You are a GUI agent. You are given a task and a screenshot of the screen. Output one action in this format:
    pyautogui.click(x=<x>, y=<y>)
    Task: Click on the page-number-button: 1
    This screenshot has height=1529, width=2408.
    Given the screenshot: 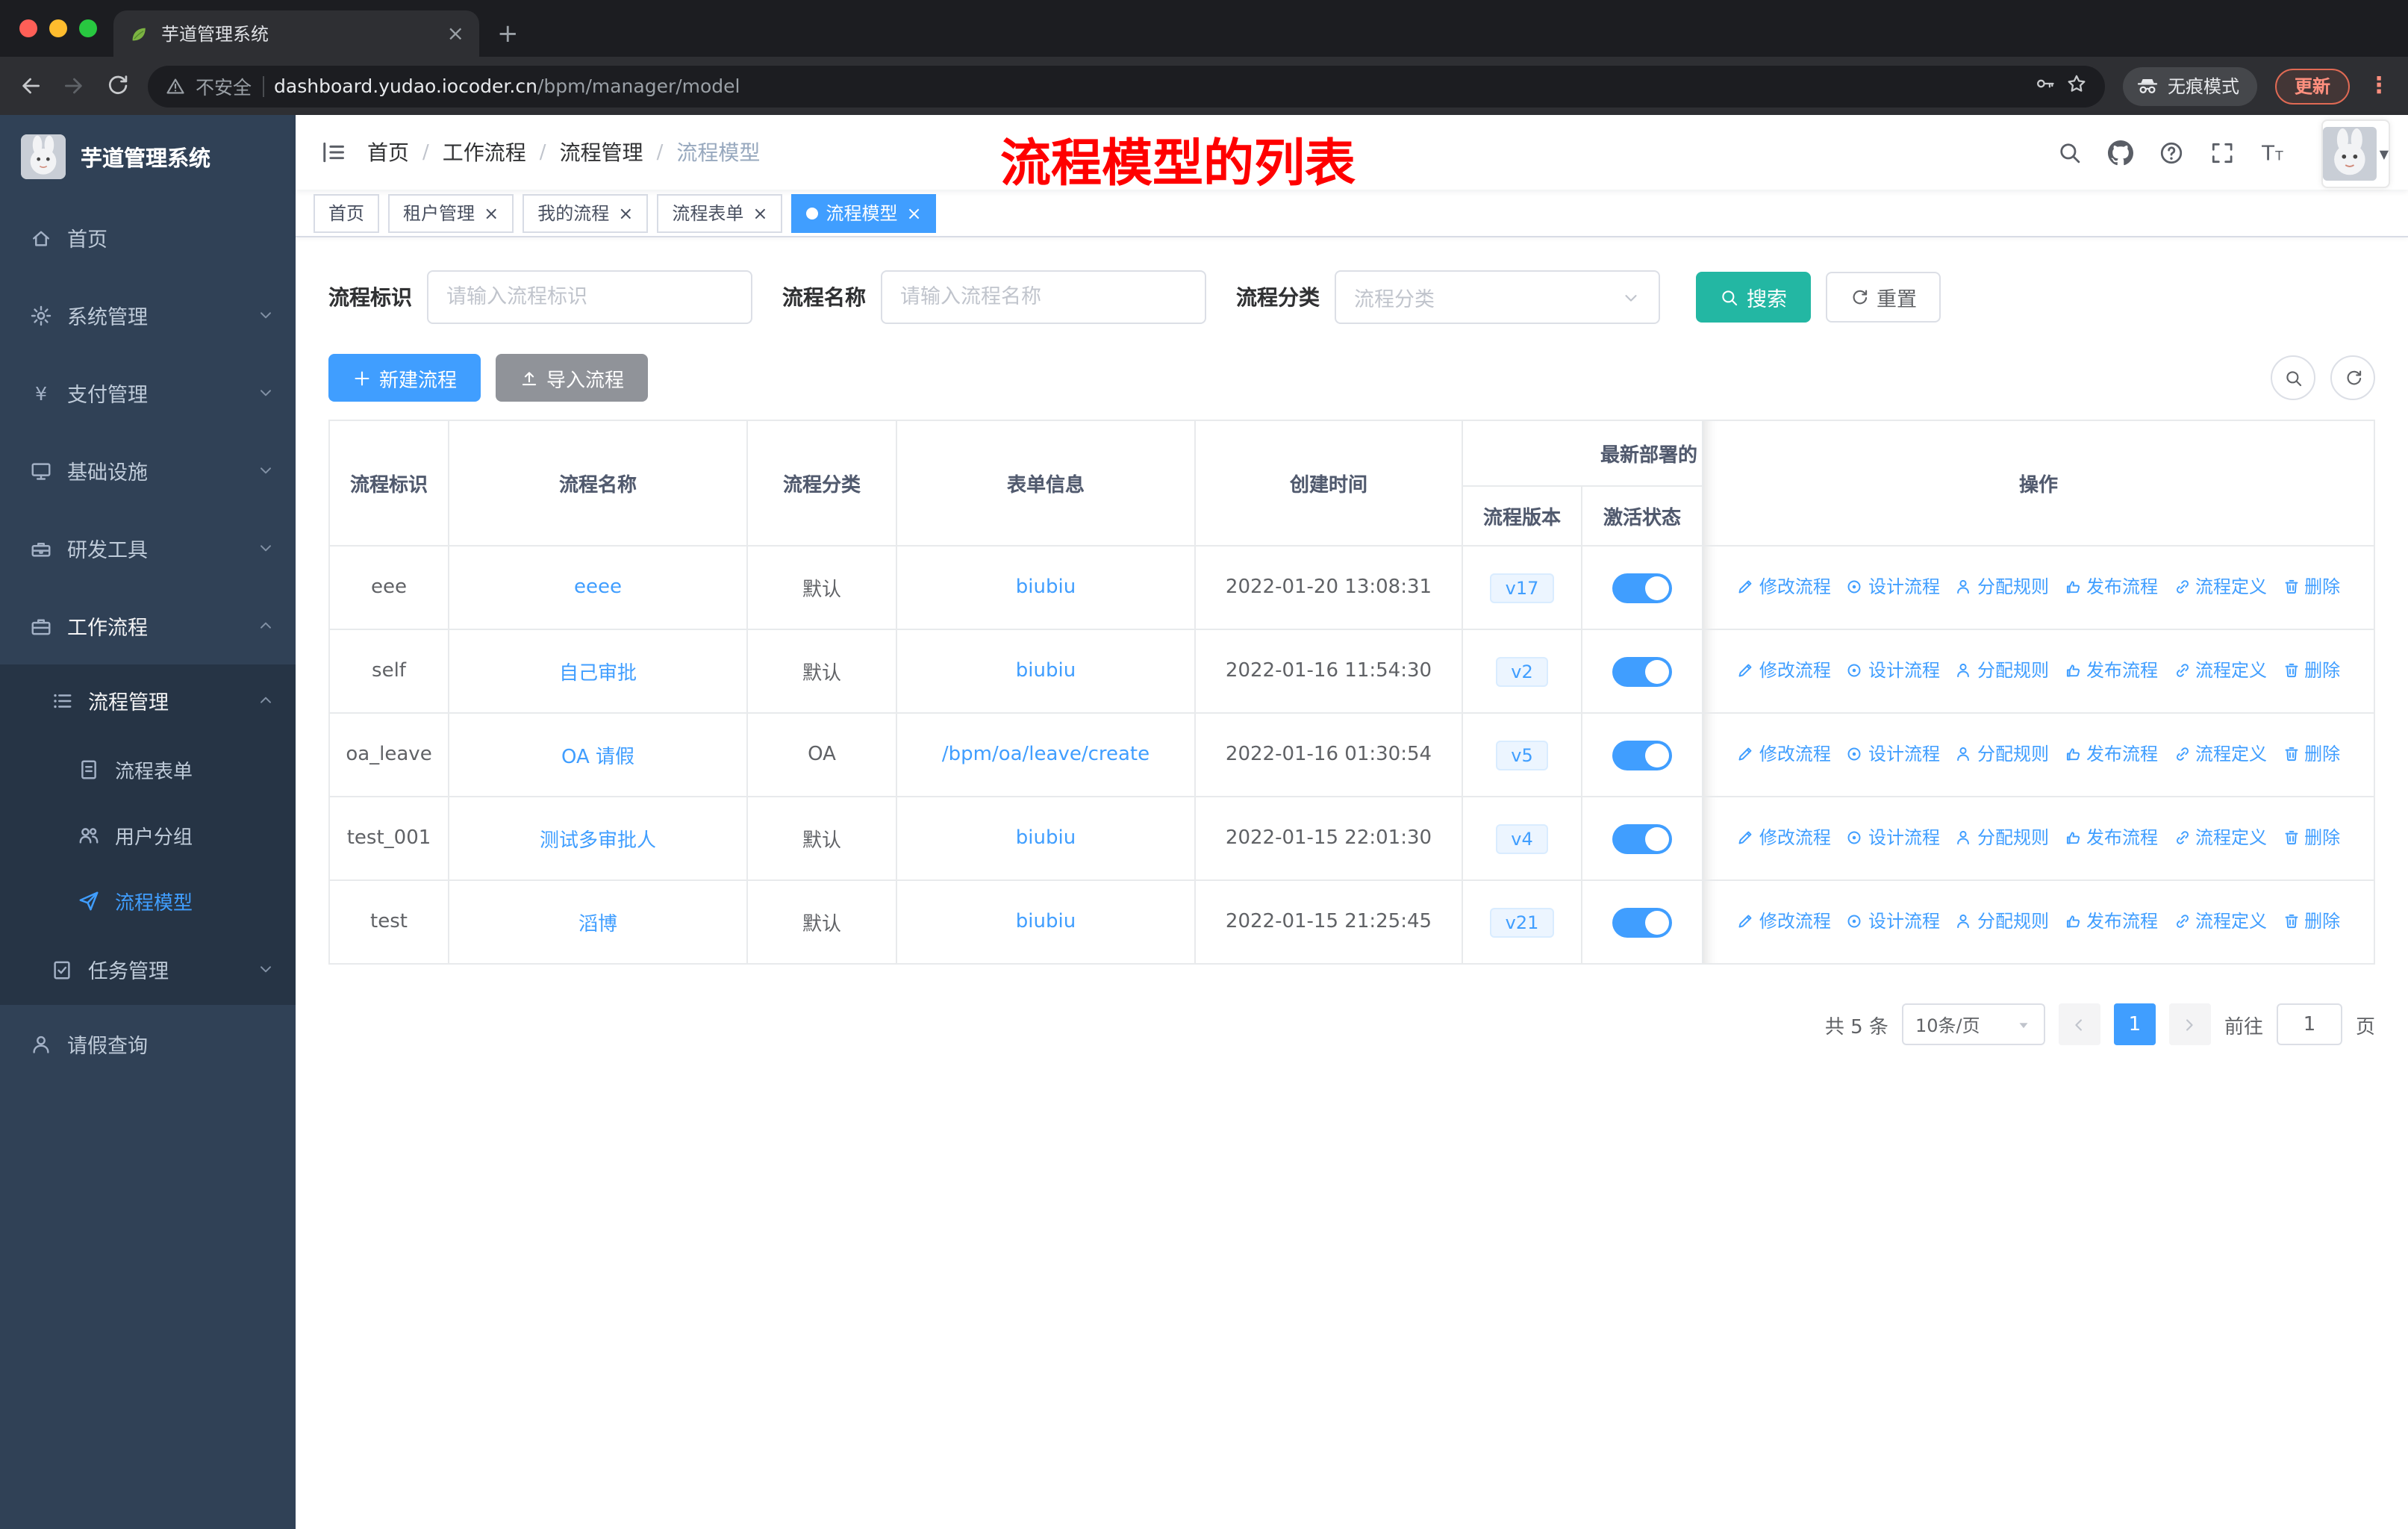 What is the action you would take?
    pyautogui.click(x=2134, y=1024)
    